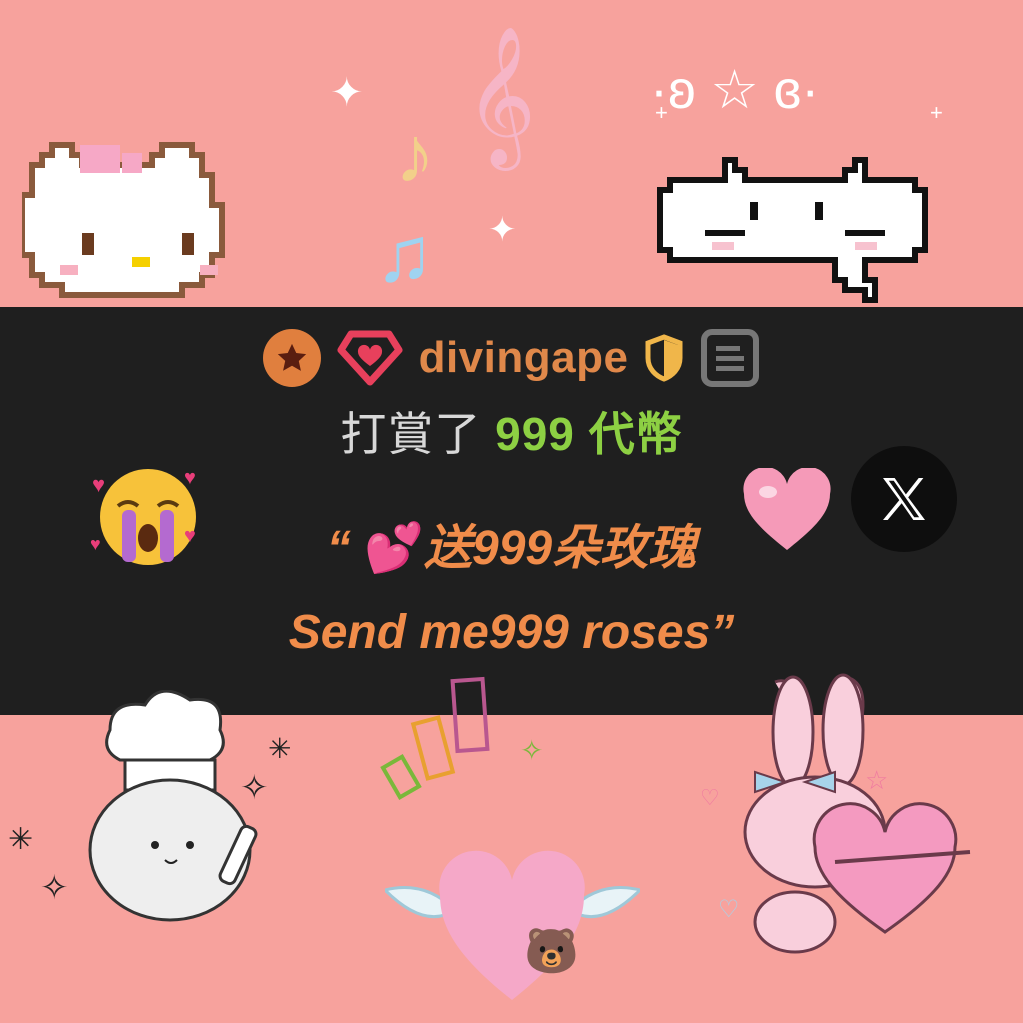 Image resolution: width=1023 pixels, height=1023 pixels. What do you see at coordinates (338, 548) in the screenshot?
I see `open-quote: “` at bounding box center [338, 548].